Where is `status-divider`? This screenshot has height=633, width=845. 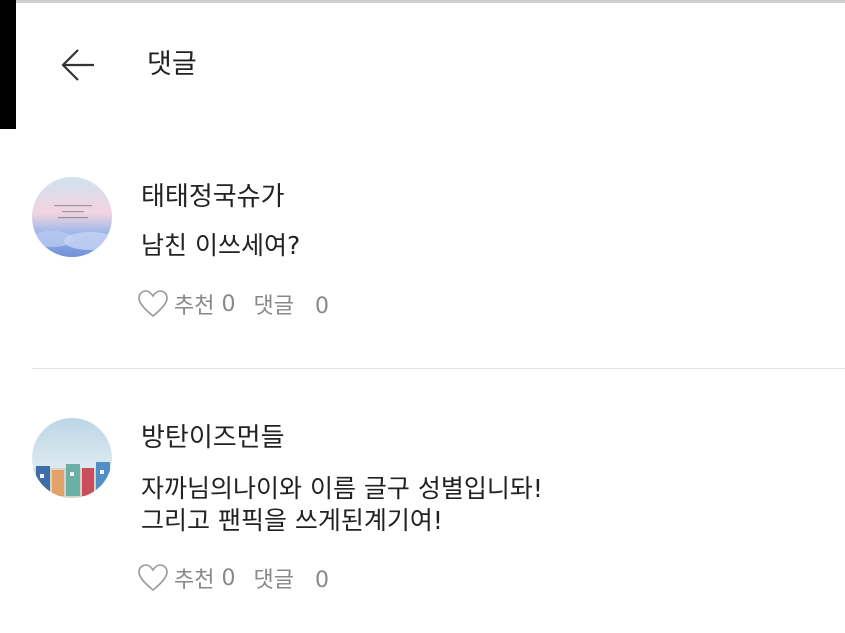 status-divider is located at coordinates (422, 1).